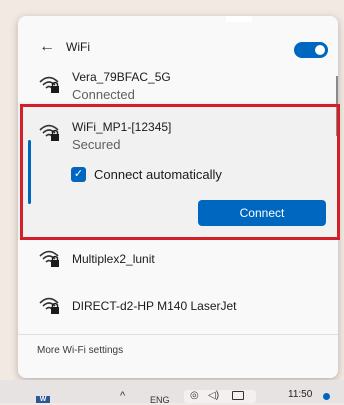 The height and width of the screenshot is (405, 344). What do you see at coordinates (160, 400) in the screenshot?
I see `language-indicator: ENG` at bounding box center [160, 400].